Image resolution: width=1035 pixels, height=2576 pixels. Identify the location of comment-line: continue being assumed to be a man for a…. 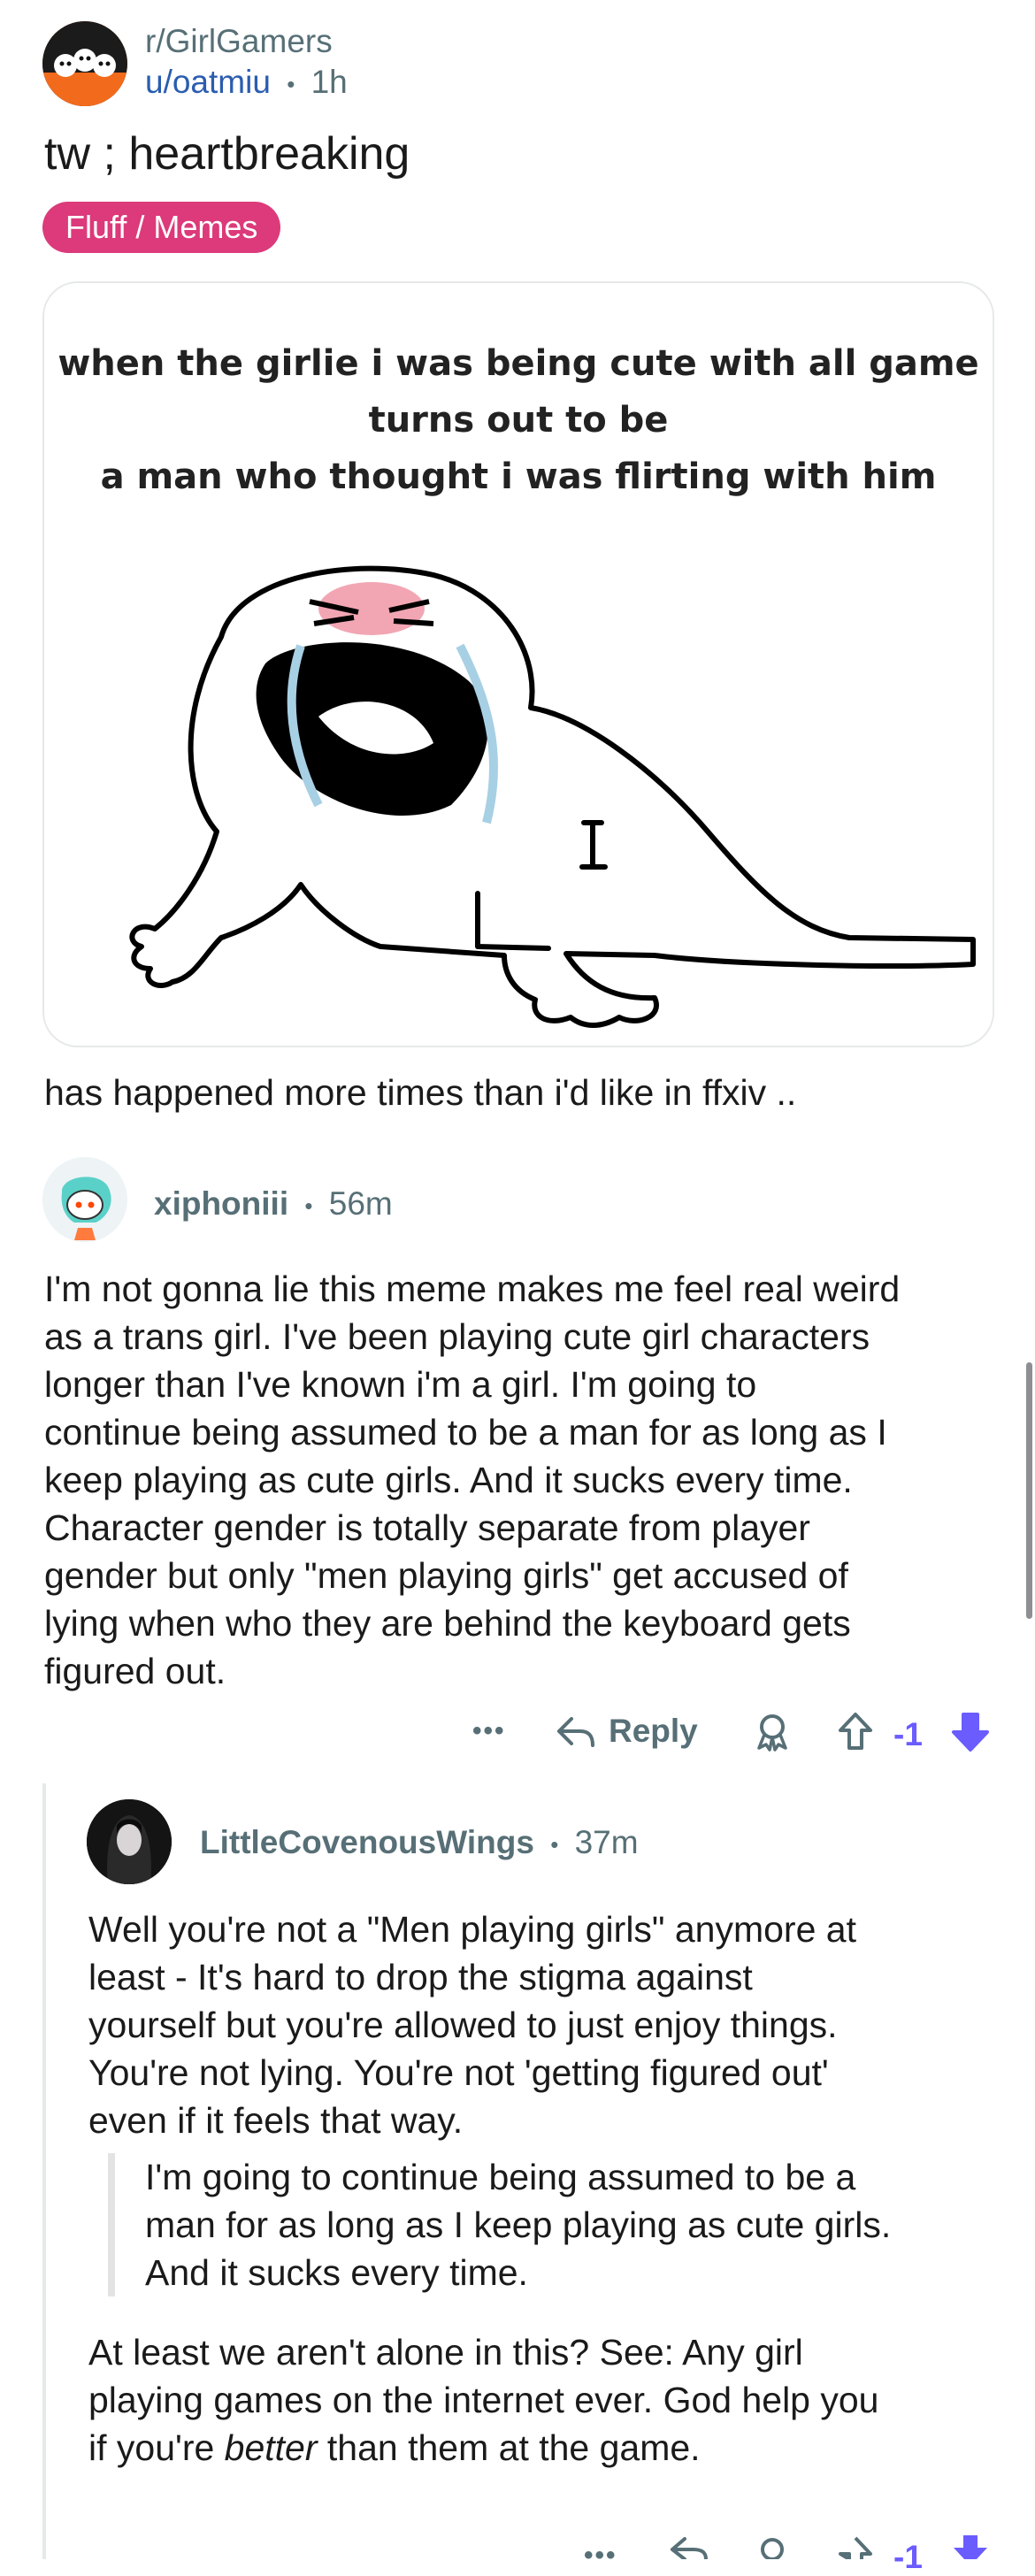
(465, 1432).